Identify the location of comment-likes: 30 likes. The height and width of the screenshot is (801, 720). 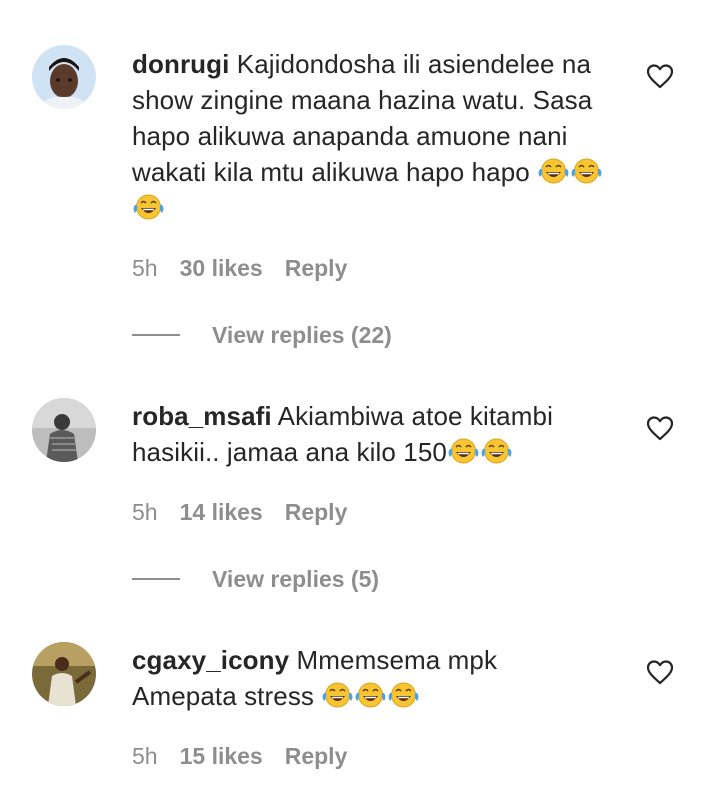
(221, 268).